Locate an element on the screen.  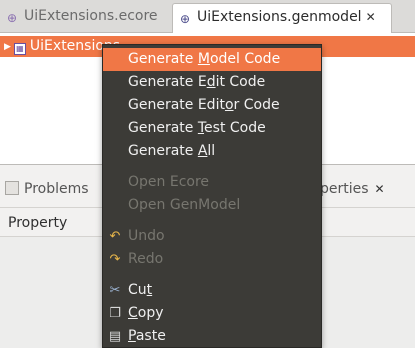
menu-item-generate-edit-code: Generate Edit Code is located at coordinates (212, 82).